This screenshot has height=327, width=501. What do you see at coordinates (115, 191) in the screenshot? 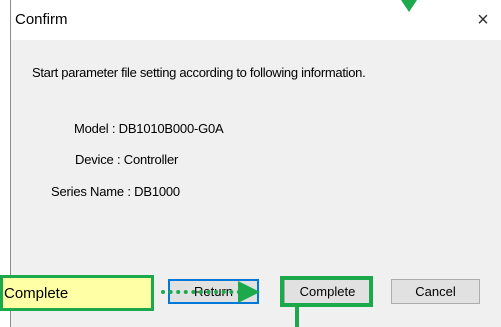
I see `series-name-info: Series Name : DB1000` at bounding box center [115, 191].